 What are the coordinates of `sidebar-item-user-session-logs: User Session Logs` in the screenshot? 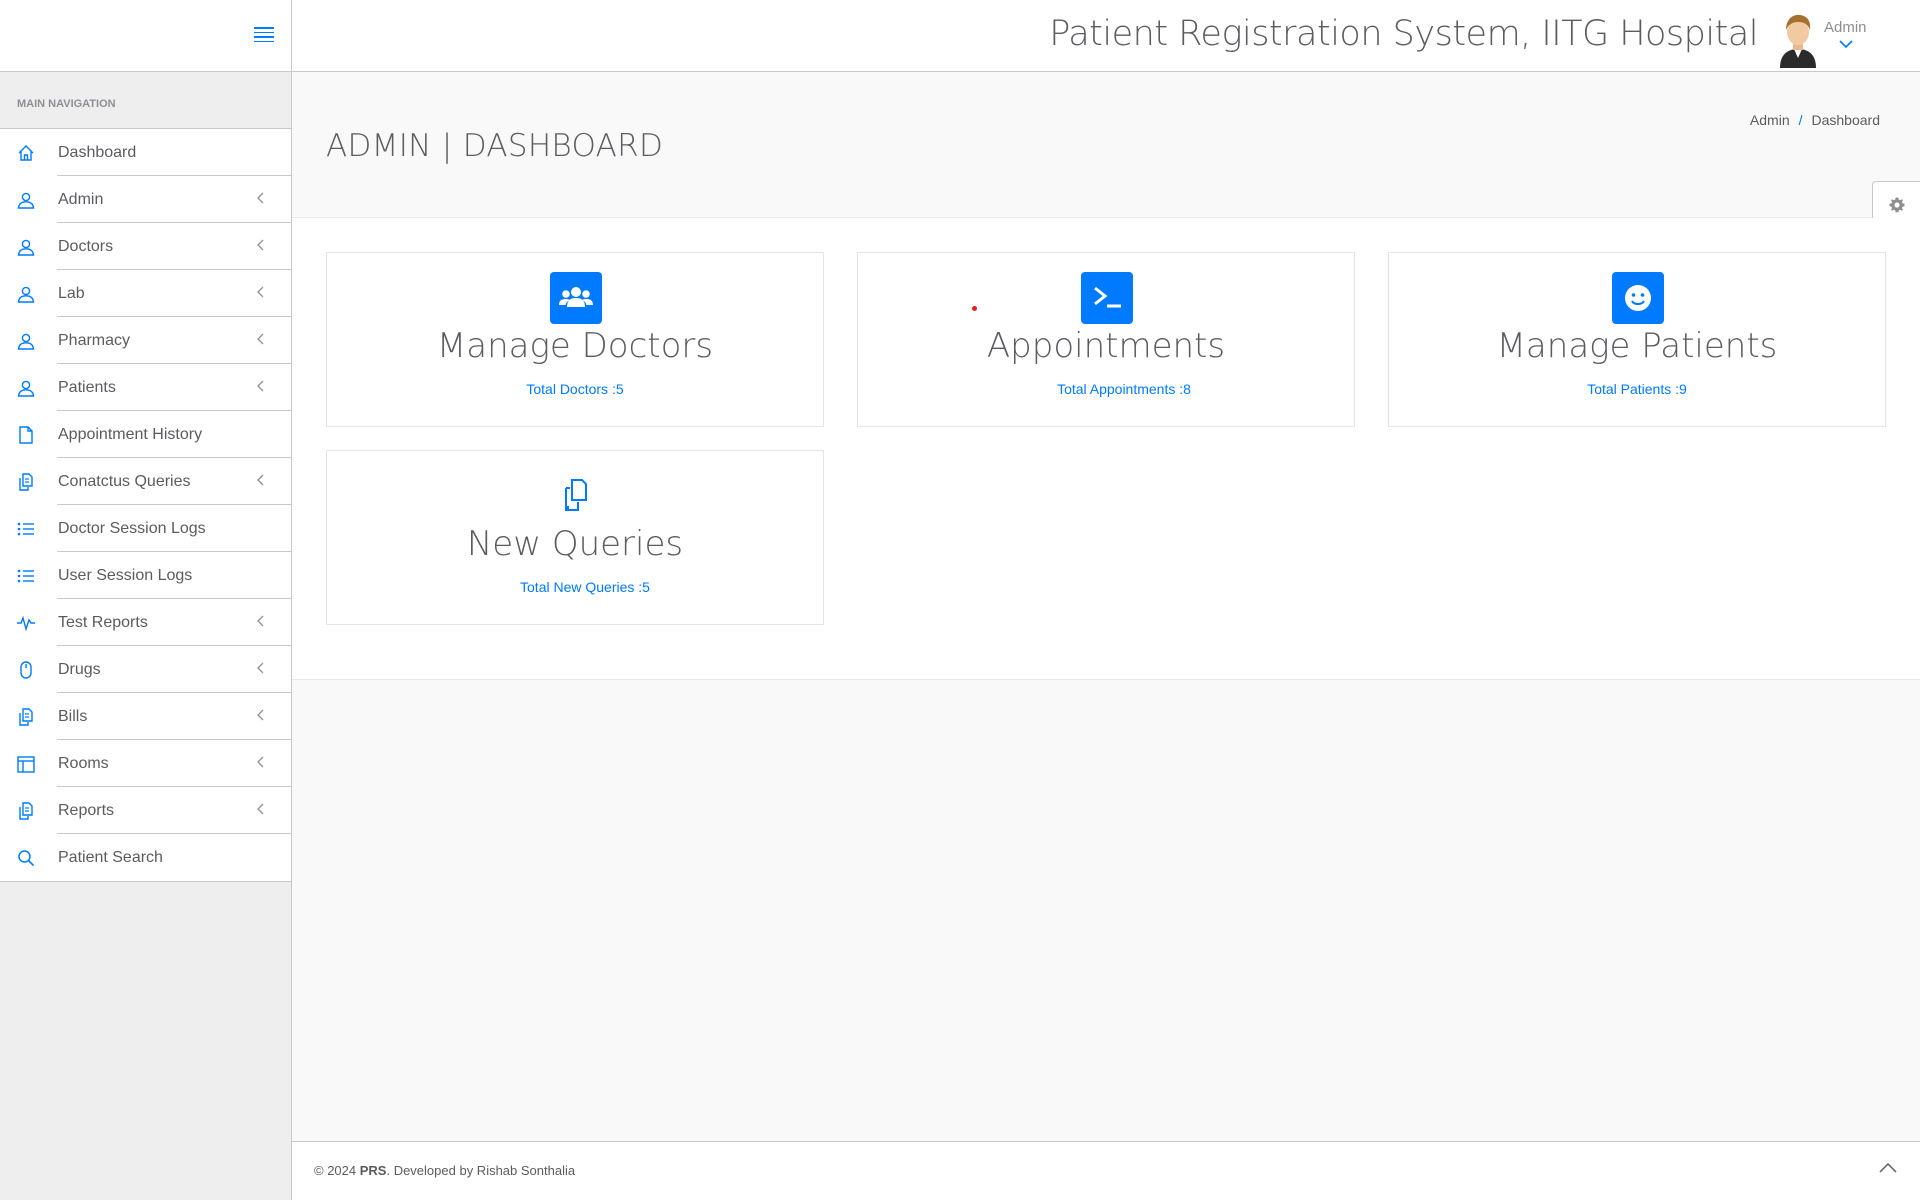 It's located at (145, 575).